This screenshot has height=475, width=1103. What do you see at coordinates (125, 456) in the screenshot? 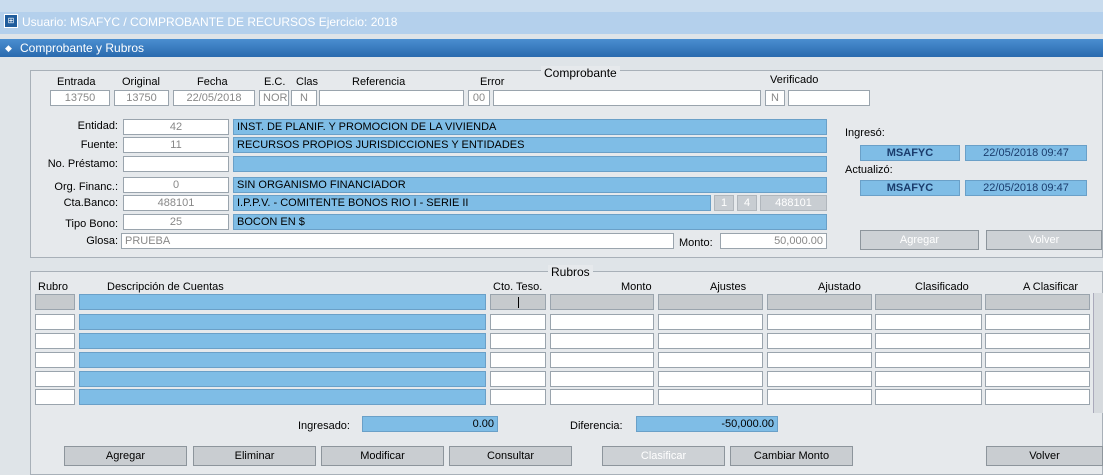
I see `rubros-agregar-button: Agregar` at bounding box center [125, 456].